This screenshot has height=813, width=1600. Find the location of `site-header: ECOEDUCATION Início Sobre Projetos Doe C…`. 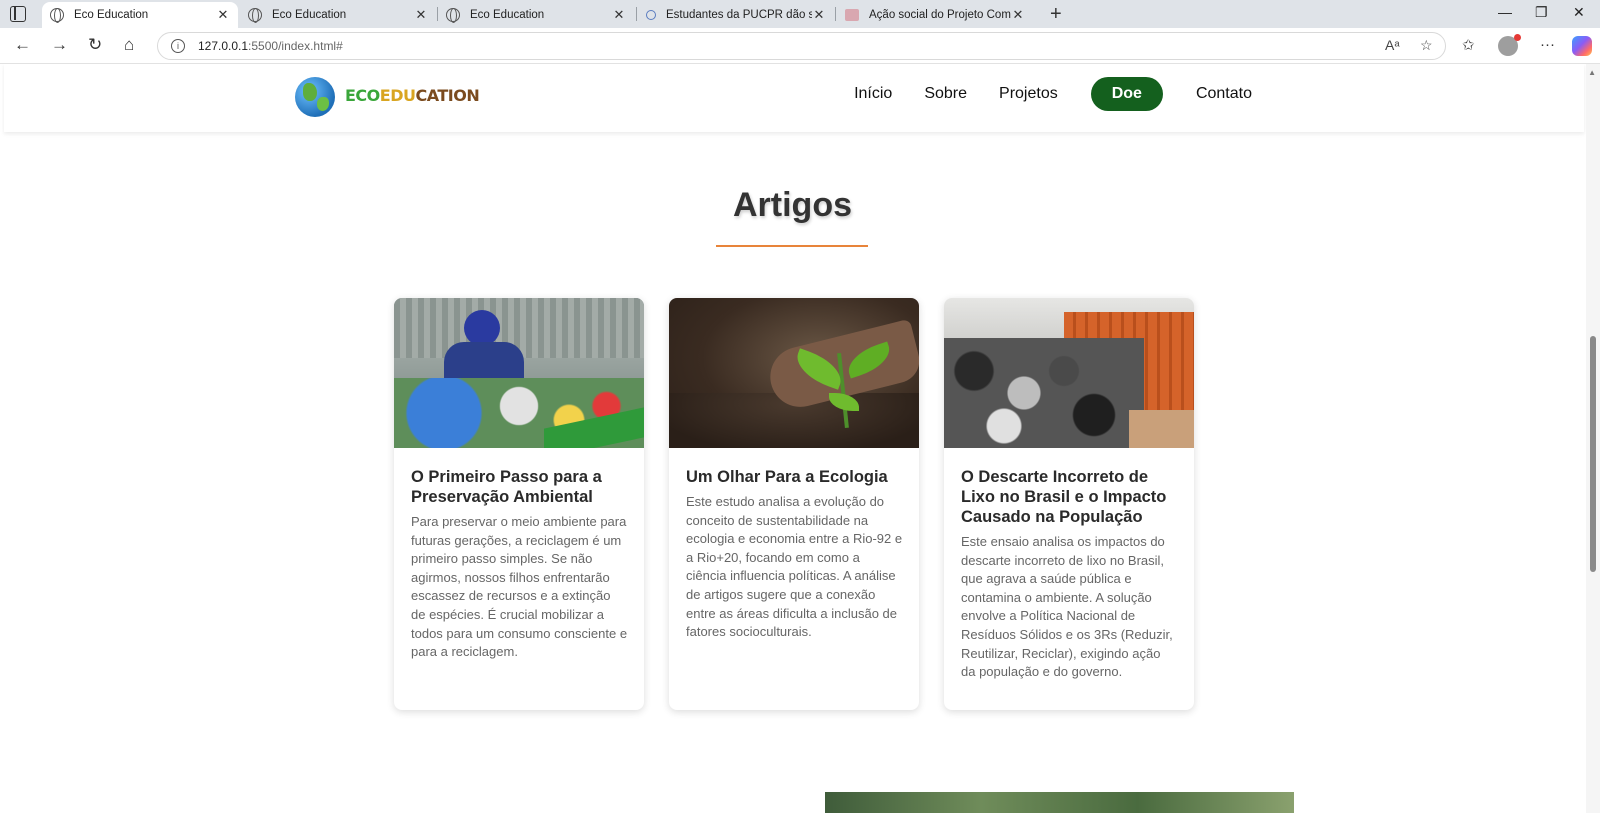

site-header: ECOEDUCATION Início Sobre Projetos Doe C… is located at coordinates (794, 98).